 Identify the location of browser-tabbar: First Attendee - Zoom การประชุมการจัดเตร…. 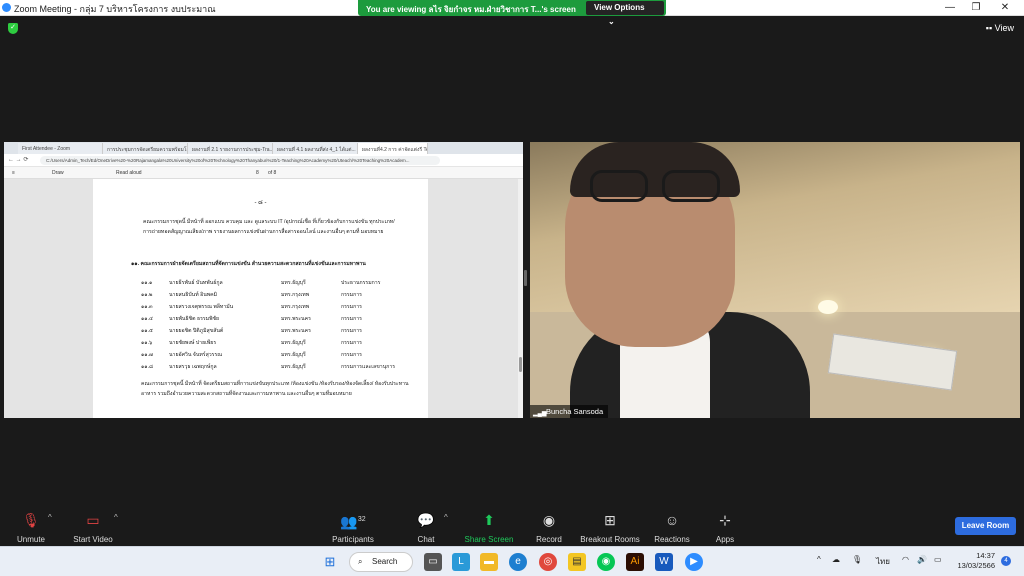
(263, 148).